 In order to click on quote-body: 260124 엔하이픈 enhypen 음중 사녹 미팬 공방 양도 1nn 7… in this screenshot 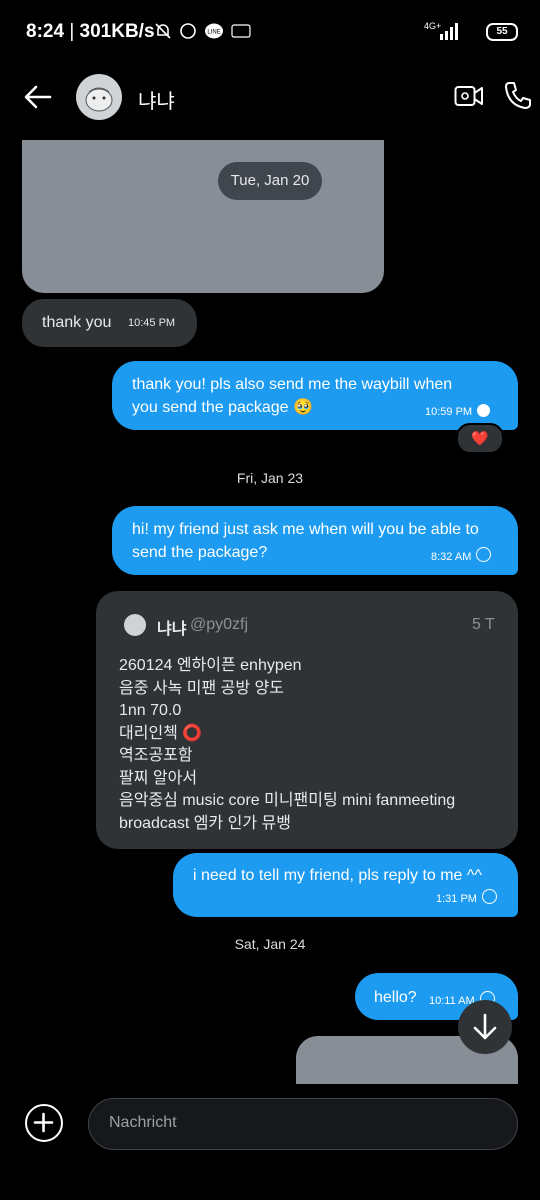, I will do `click(287, 744)`.